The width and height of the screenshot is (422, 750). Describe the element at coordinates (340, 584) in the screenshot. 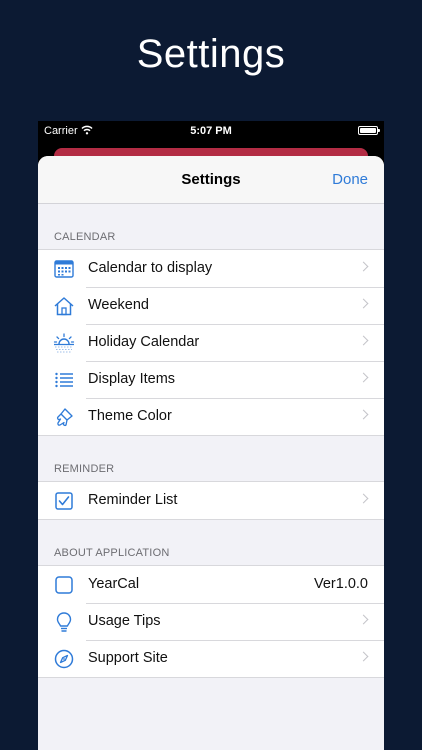

I see `version-value: Ver1.0.0` at that location.